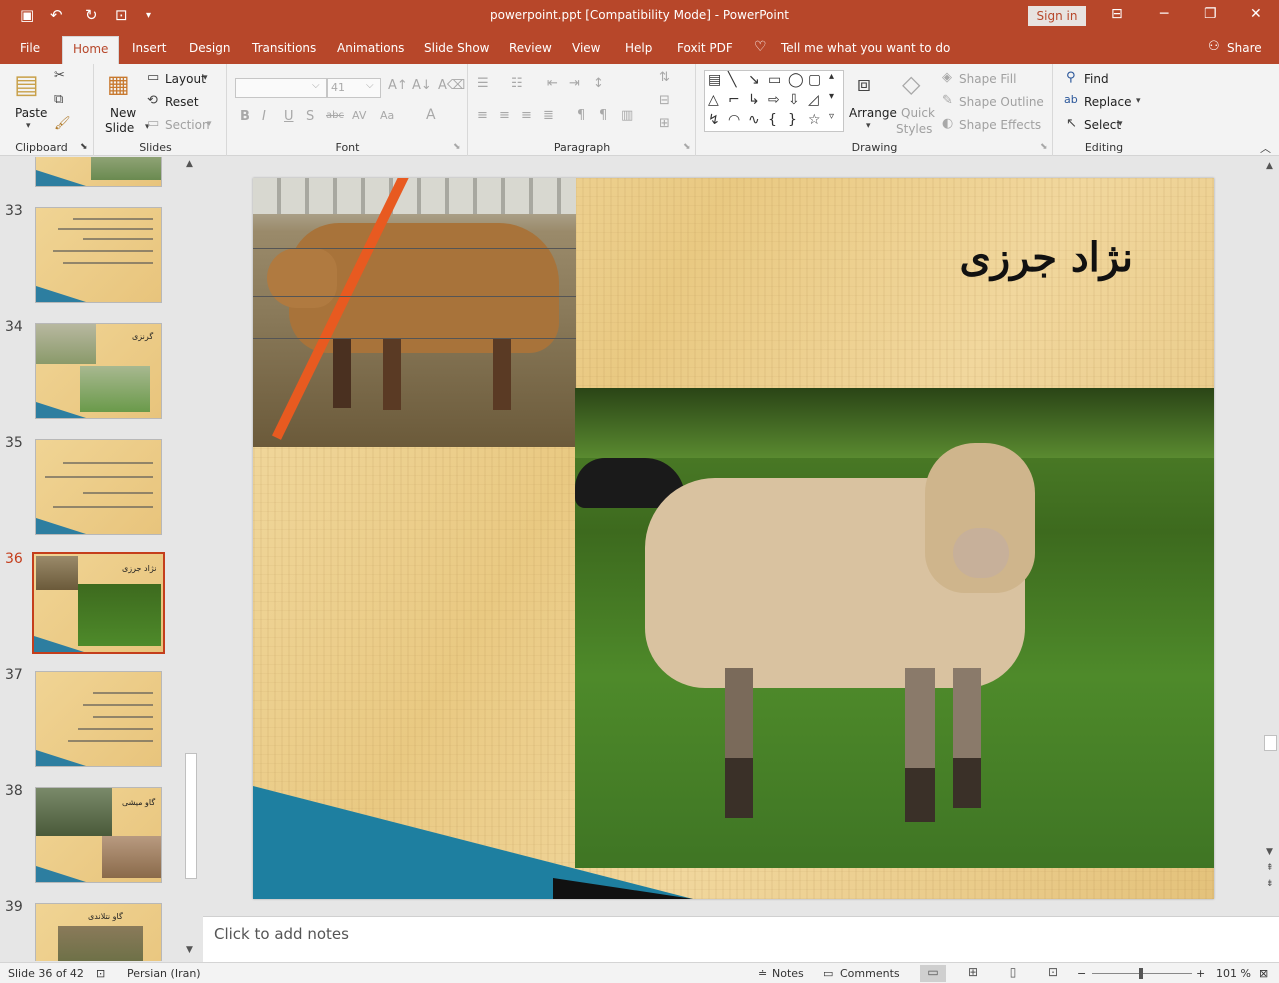 This screenshot has height=983, width=1279. I want to click on increase-indent-icon: ⇥, so click(574, 83).